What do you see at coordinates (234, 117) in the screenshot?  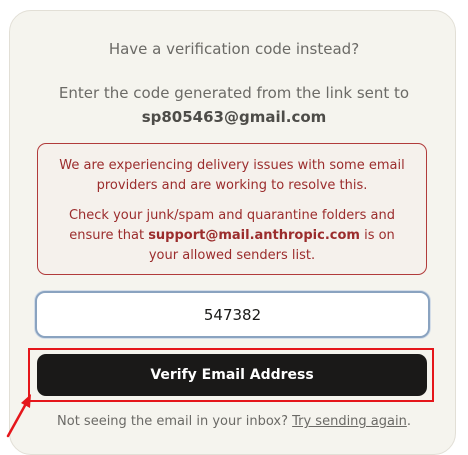 I see `recipient-email: sp805463@gmail.com` at bounding box center [234, 117].